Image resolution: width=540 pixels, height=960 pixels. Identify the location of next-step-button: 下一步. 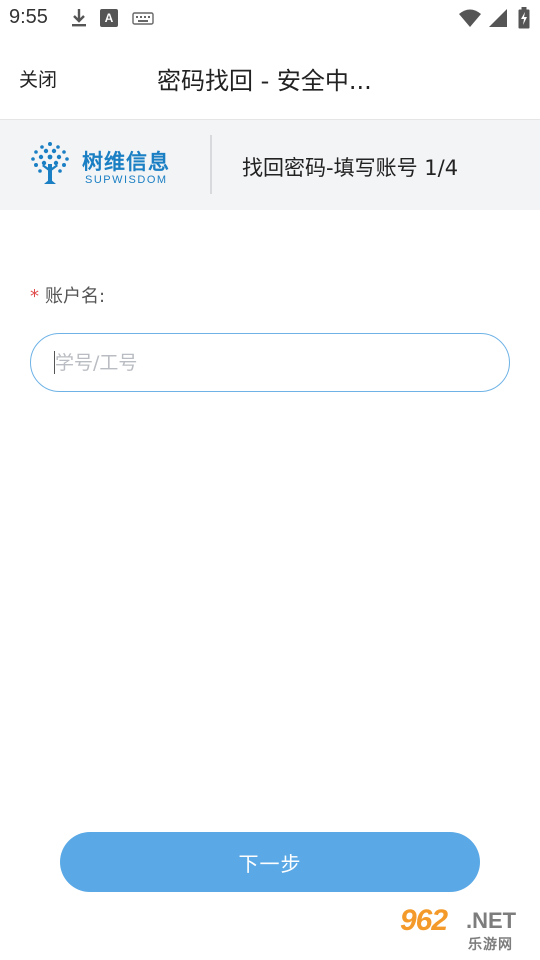
(270, 862).